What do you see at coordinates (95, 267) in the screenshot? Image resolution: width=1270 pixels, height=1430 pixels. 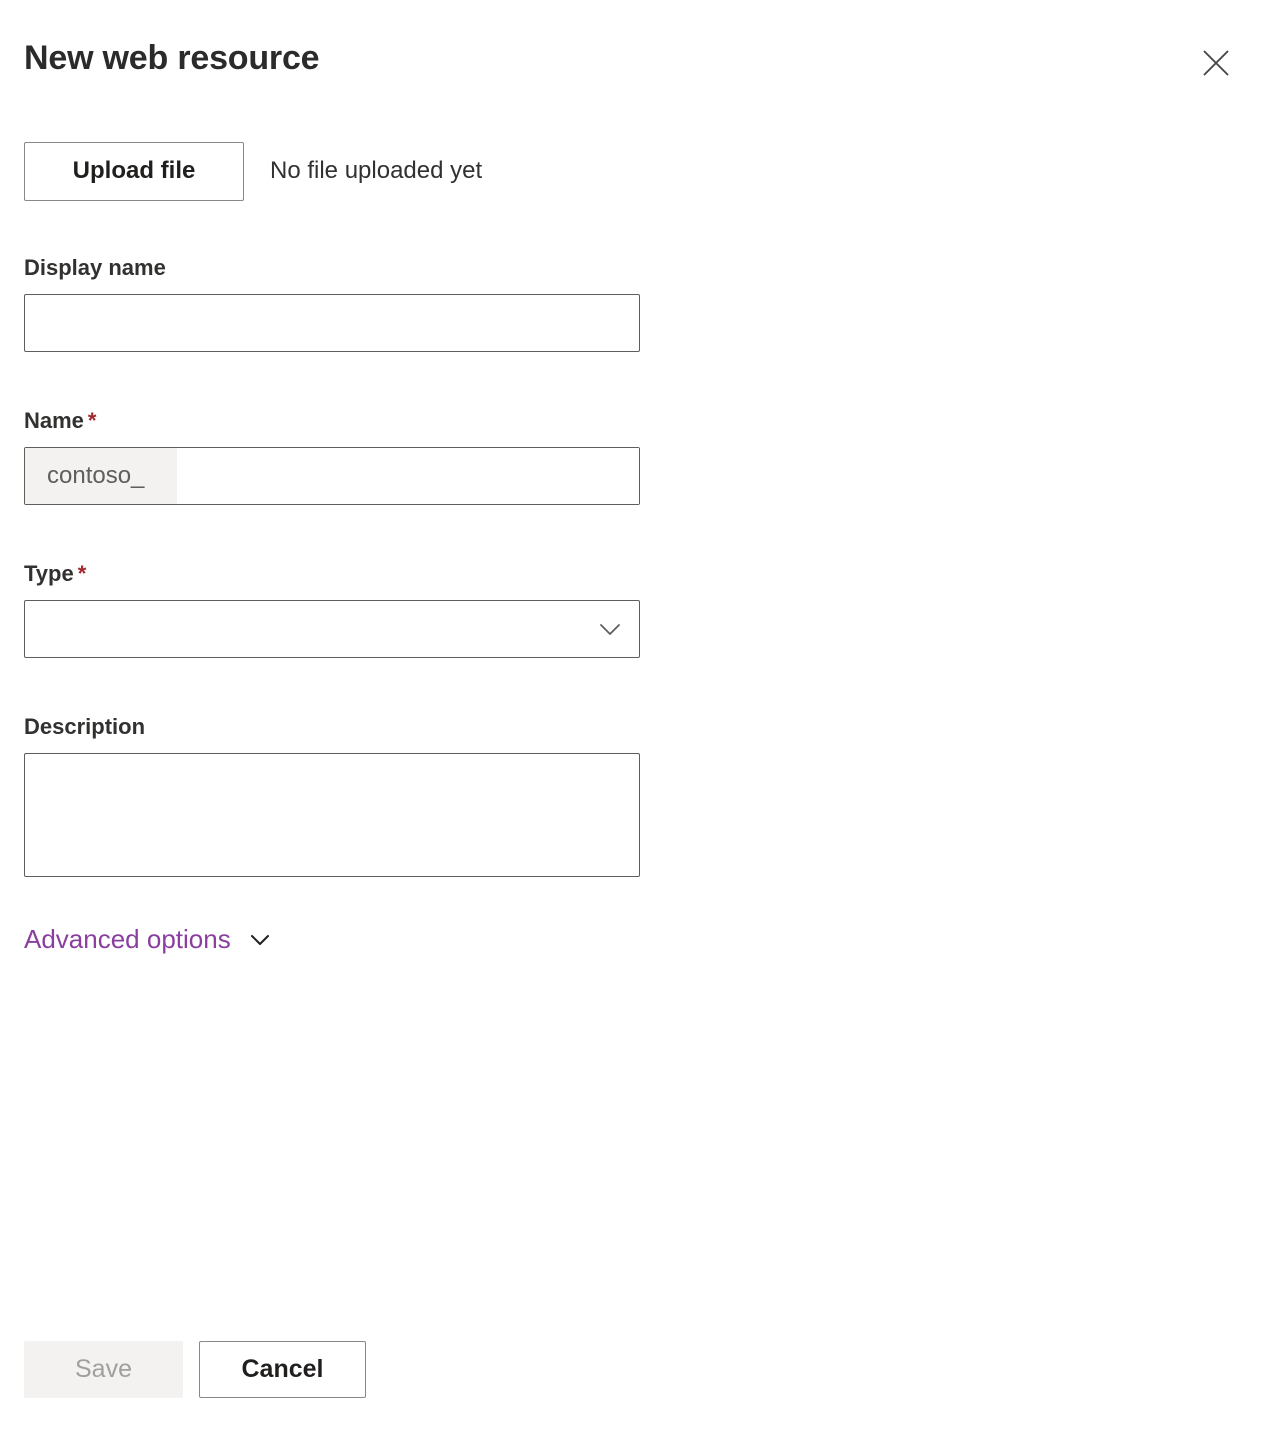 I see `display-name-label: Display name` at bounding box center [95, 267].